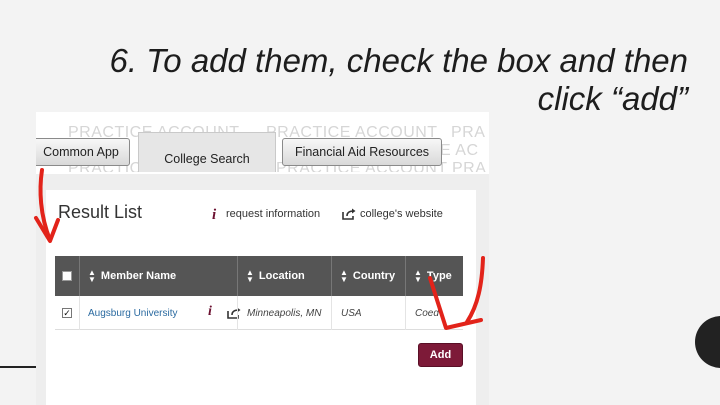 This screenshot has width=720, height=405. Describe the element at coordinates (100, 212) in the screenshot. I see `result-list-title: Result List` at that location.